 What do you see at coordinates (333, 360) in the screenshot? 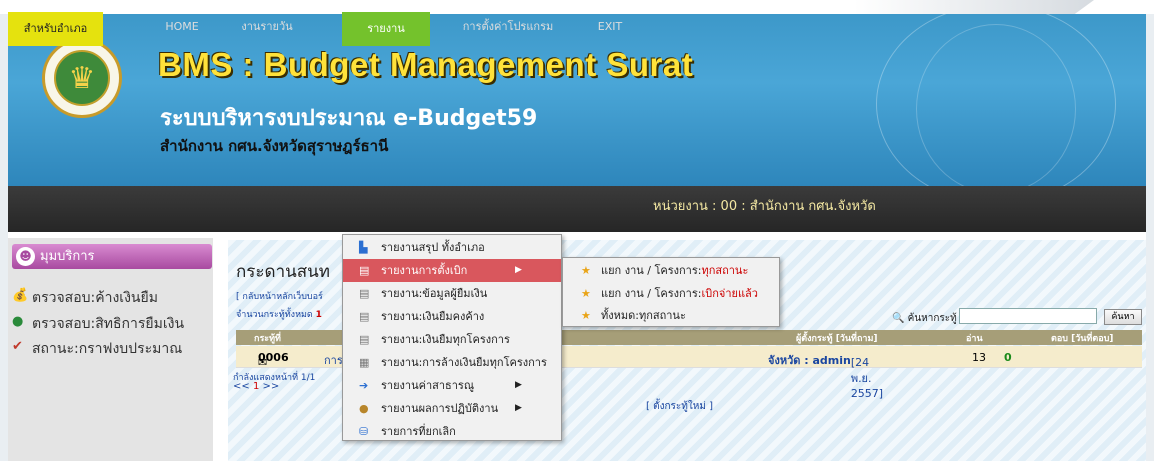
I see `topic-title: การ` at bounding box center [333, 360].